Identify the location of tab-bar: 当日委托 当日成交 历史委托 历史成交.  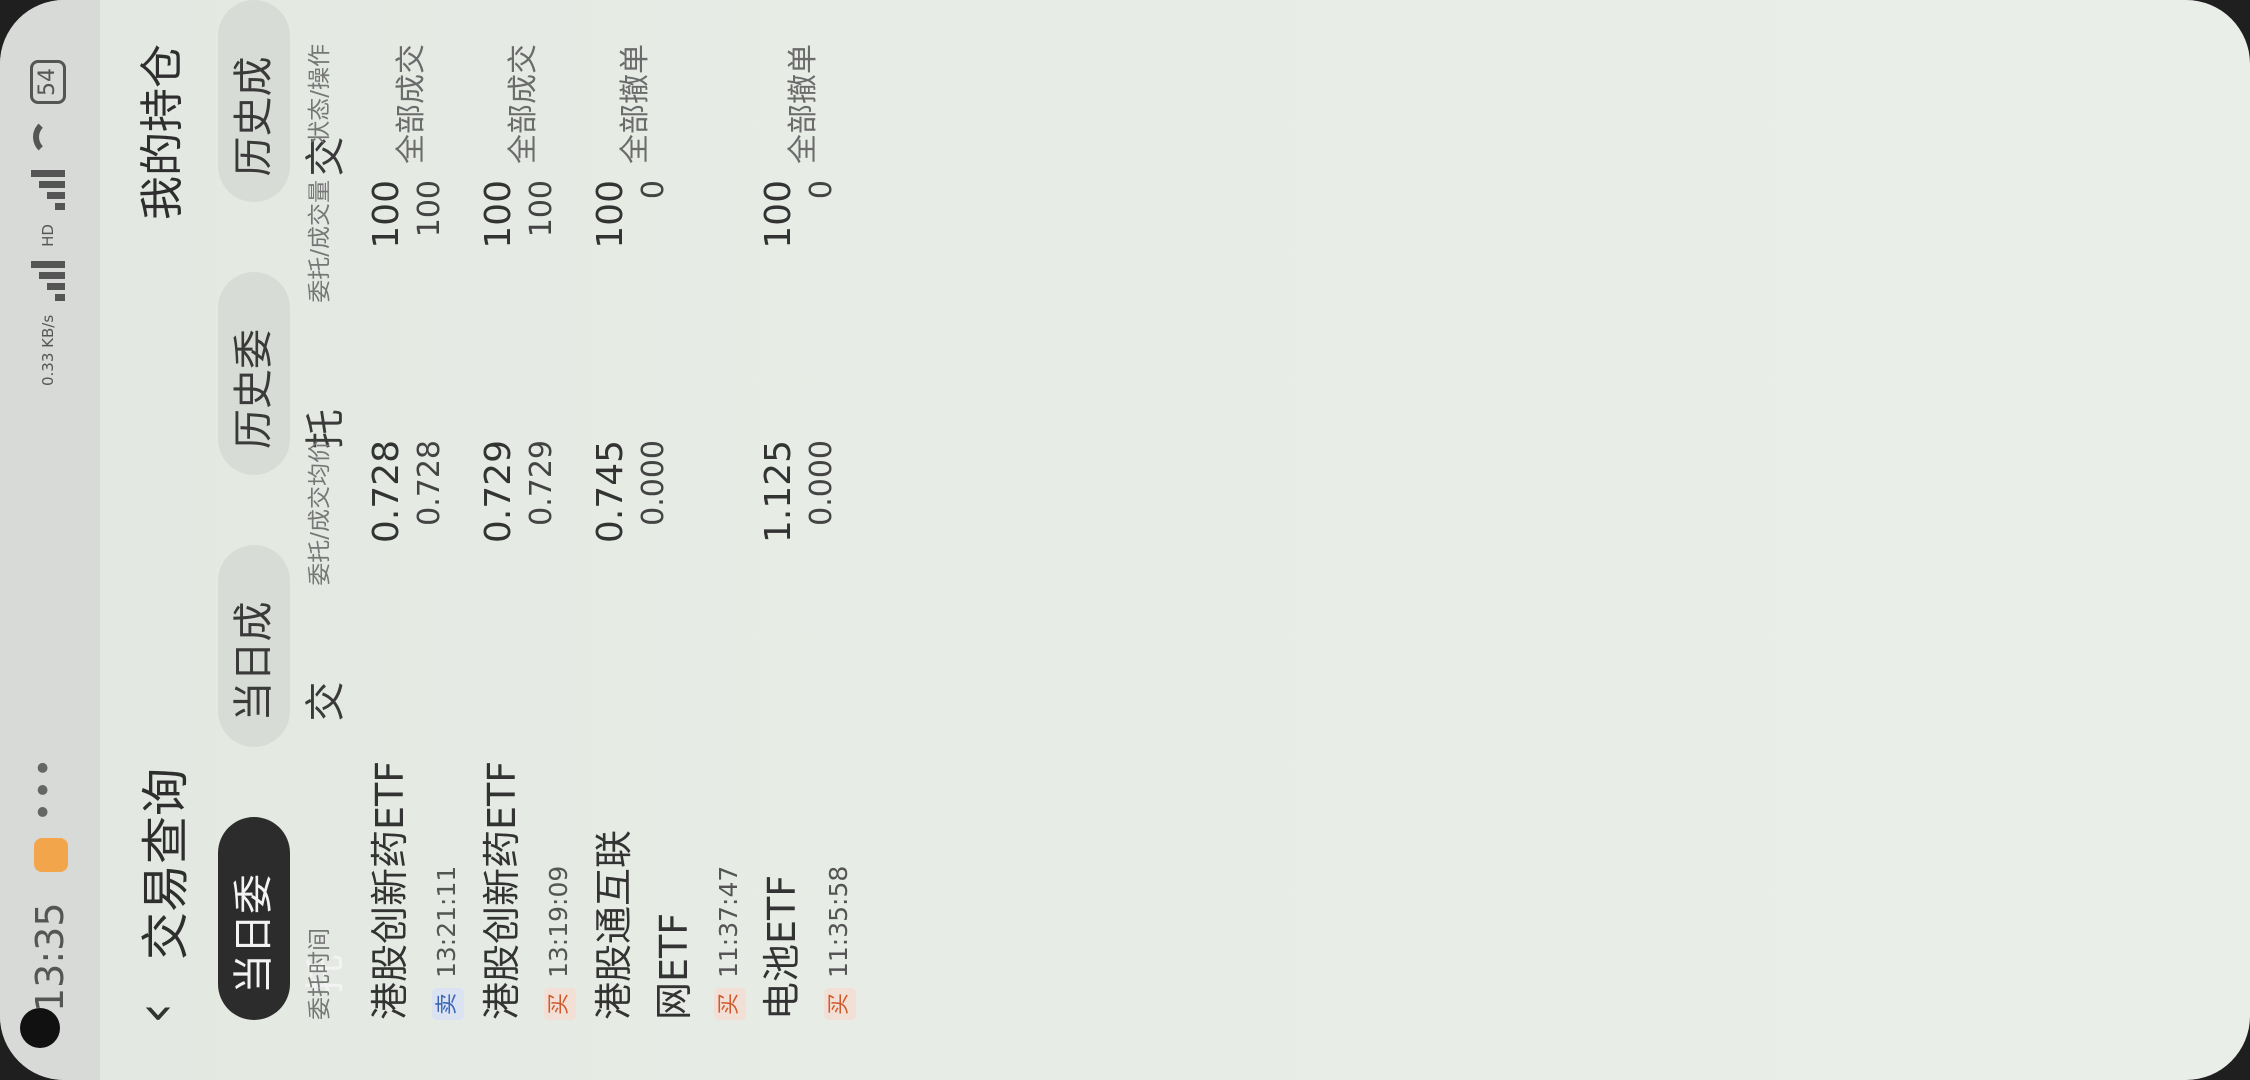
(283, 510).